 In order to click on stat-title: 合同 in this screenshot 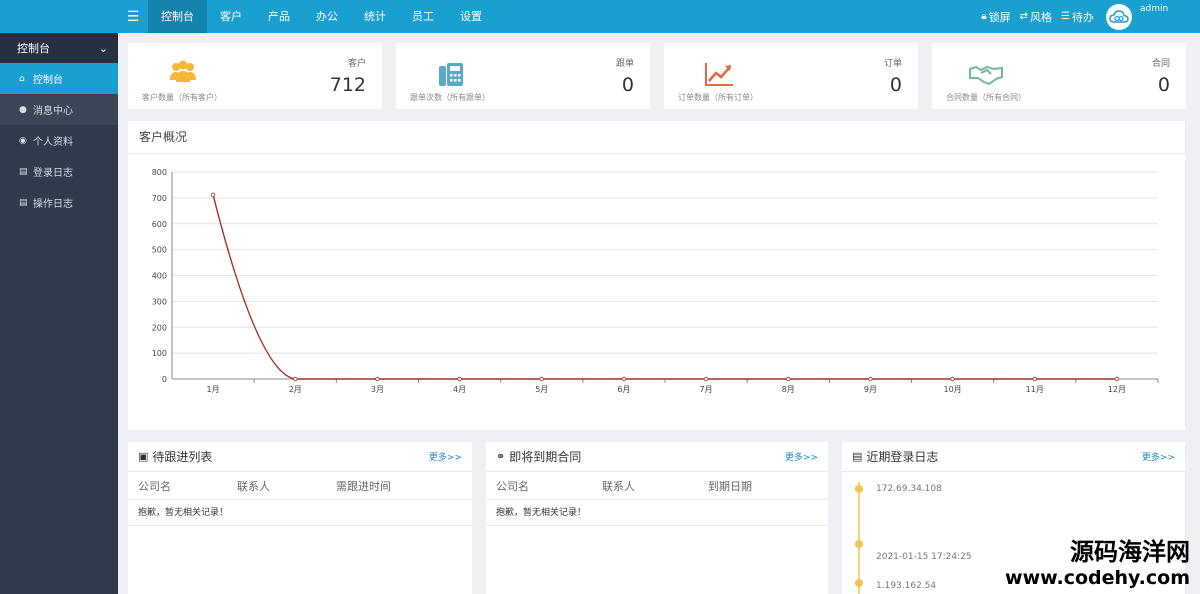, I will do `click(1160, 64)`.